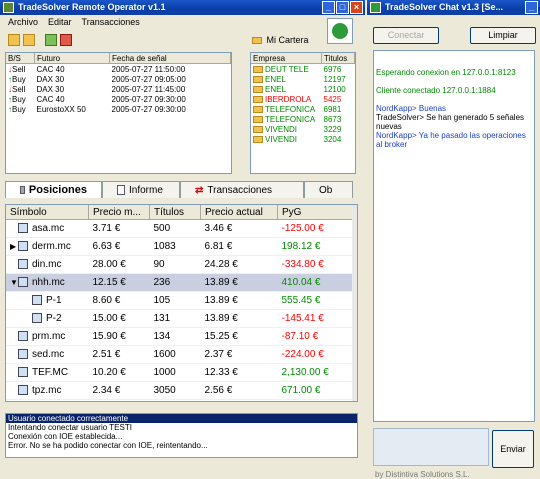  What do you see at coordinates (303, 139) in the screenshot?
I see `cartera-row: VIVENDI 3204` at bounding box center [303, 139].